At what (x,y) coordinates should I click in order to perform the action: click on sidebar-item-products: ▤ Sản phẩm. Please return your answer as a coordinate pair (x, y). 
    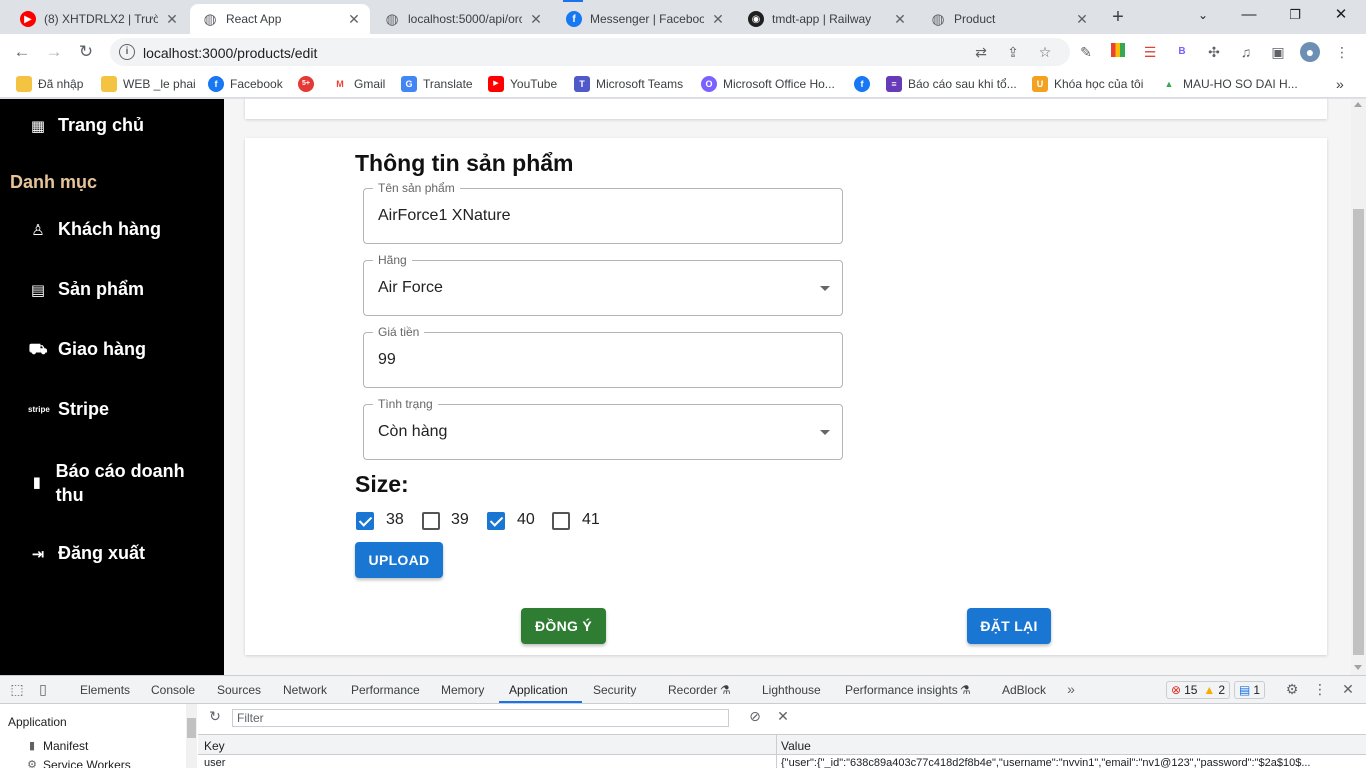
    Looking at the image, I should click on (86, 289).